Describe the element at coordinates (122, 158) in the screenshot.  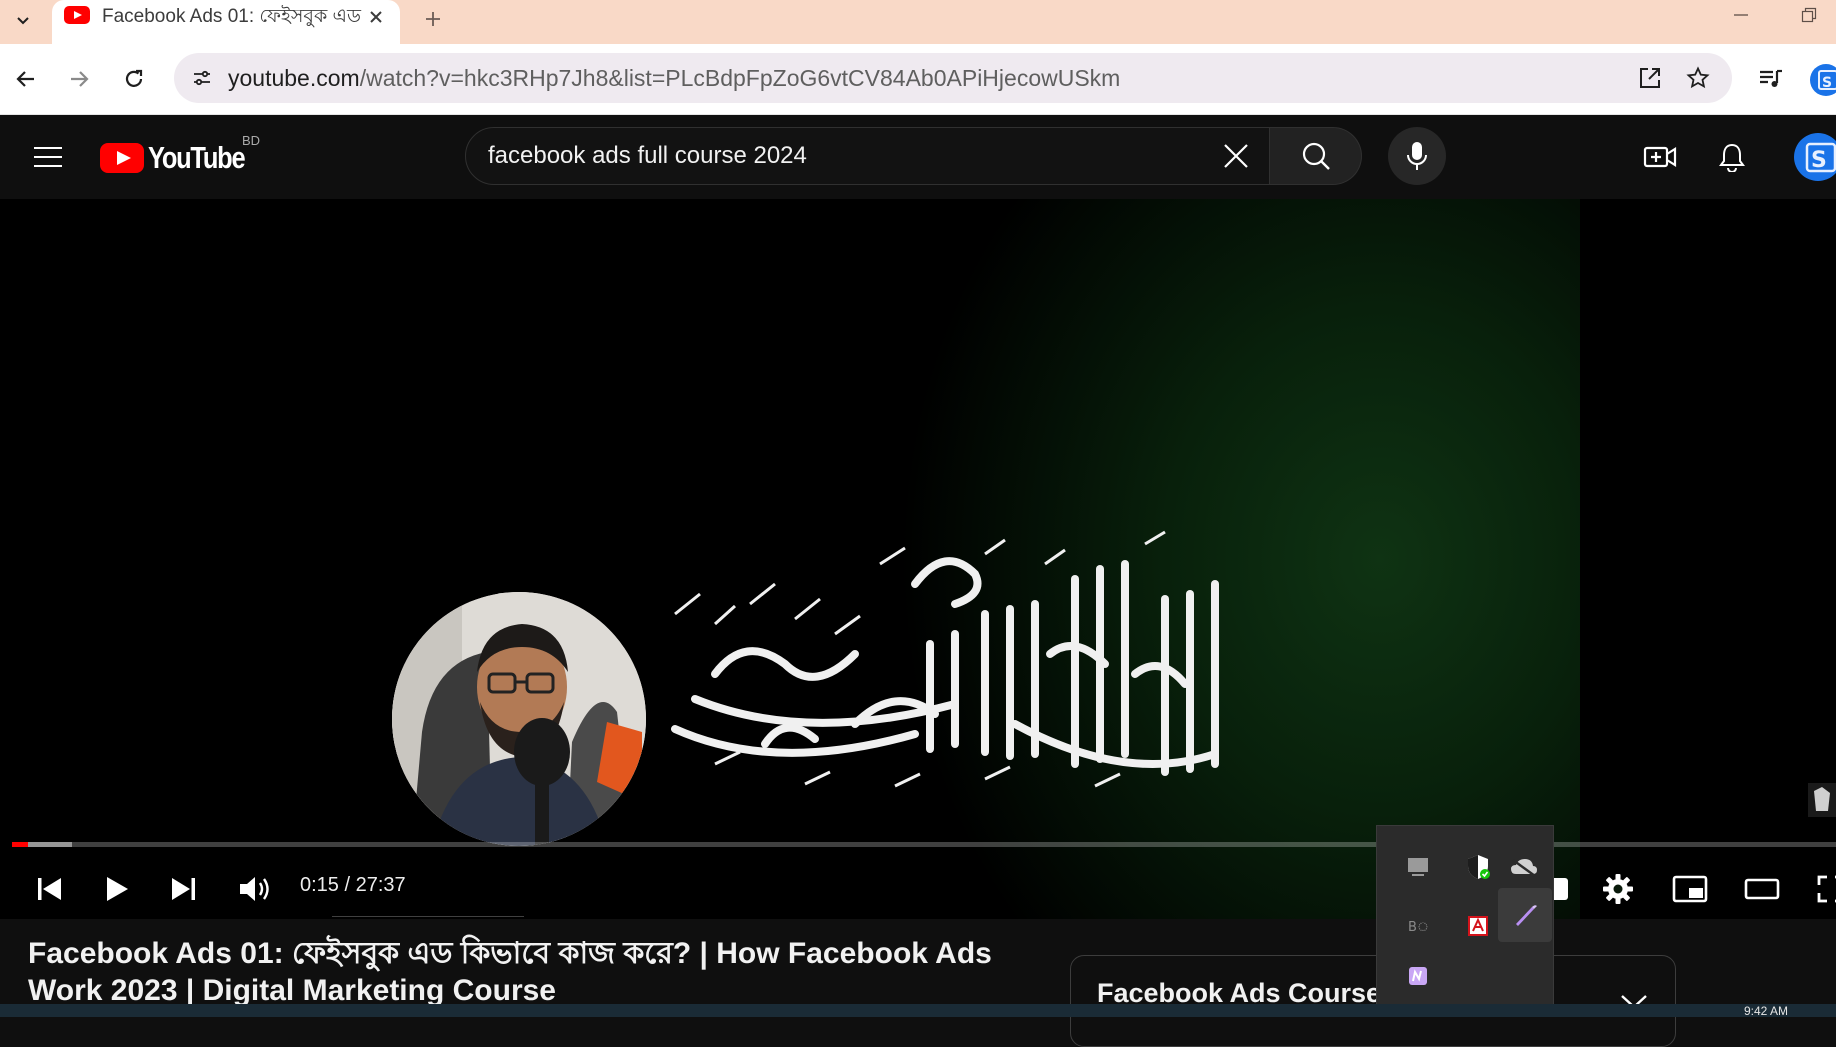
I see `youtube-play-logo-icon` at that location.